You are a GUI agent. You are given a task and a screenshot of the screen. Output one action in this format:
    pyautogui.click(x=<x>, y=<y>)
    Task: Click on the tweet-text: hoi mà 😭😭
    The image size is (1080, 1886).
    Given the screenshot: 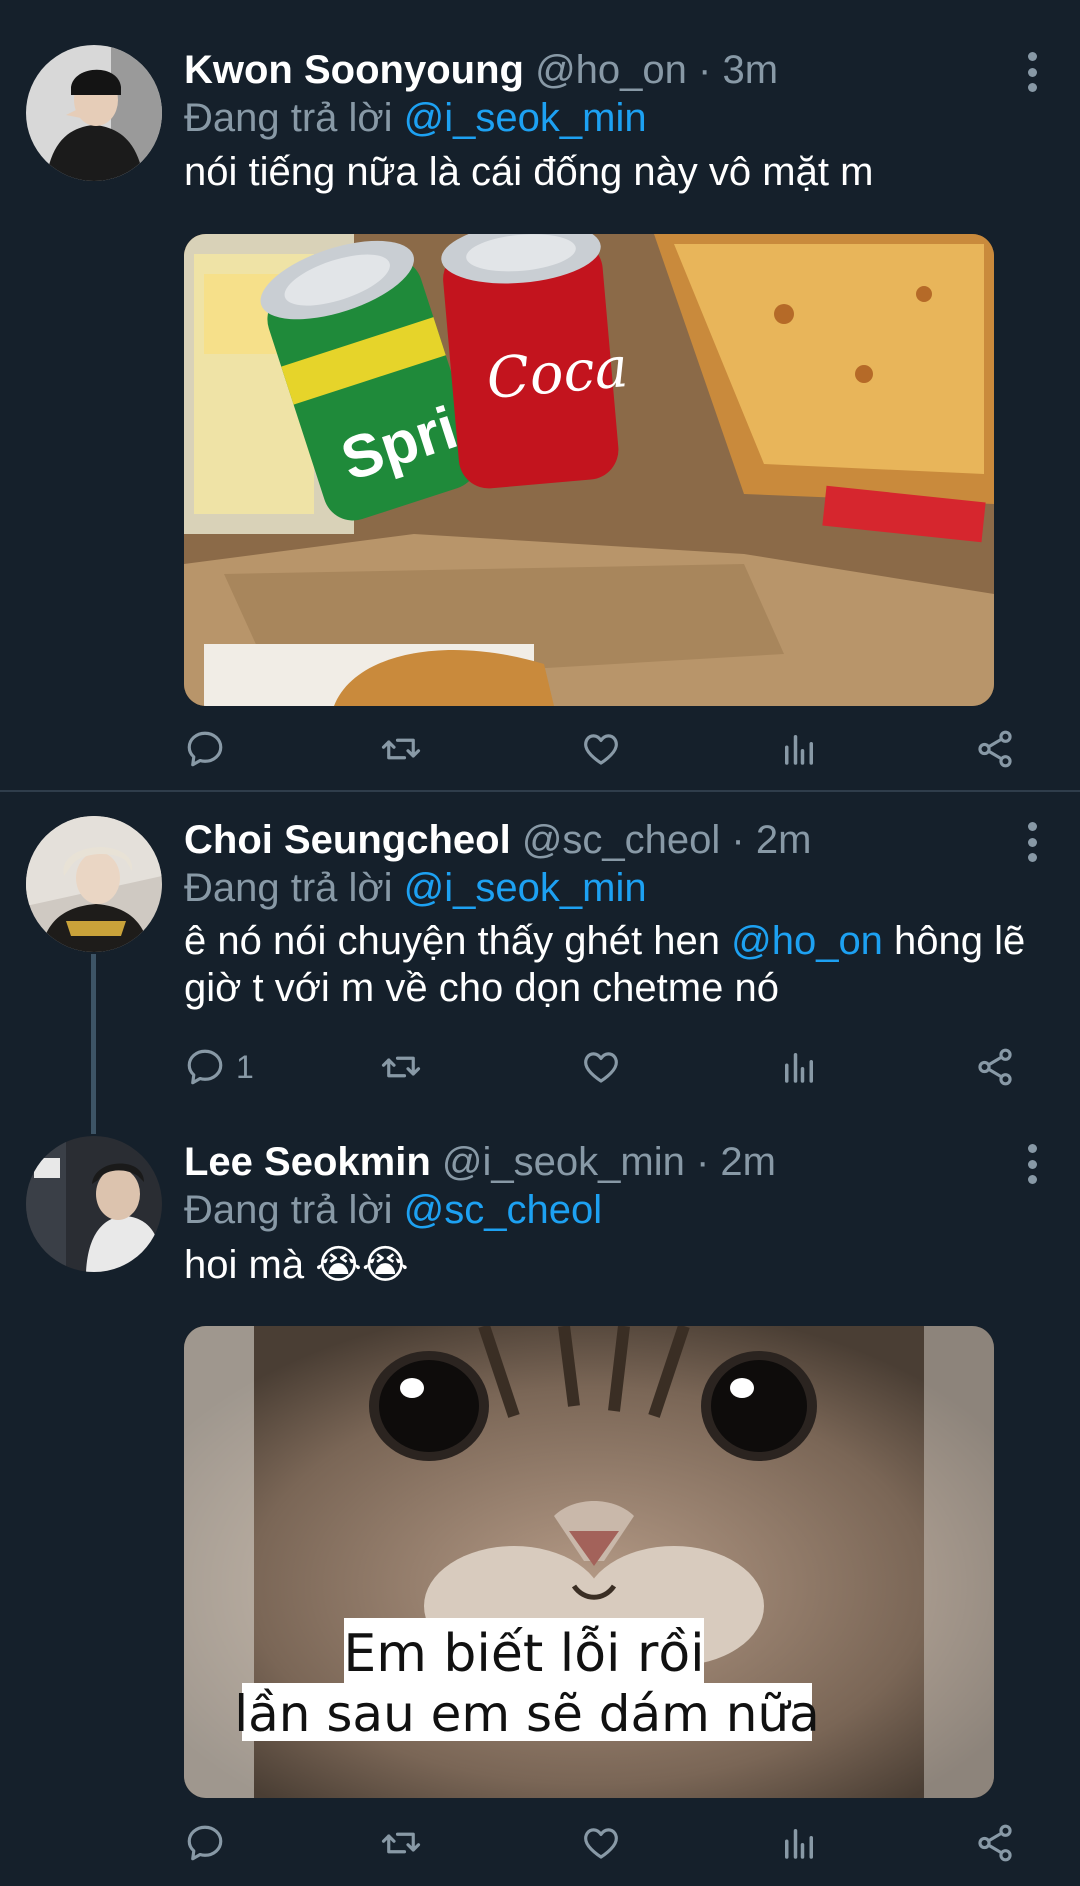 What is the action you would take?
    pyautogui.click(x=296, y=1265)
    